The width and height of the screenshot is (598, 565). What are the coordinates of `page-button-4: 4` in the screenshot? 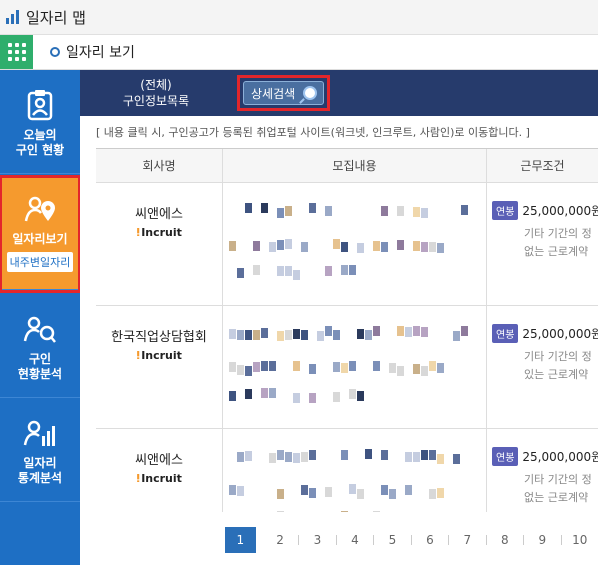 It's located at (355, 540).